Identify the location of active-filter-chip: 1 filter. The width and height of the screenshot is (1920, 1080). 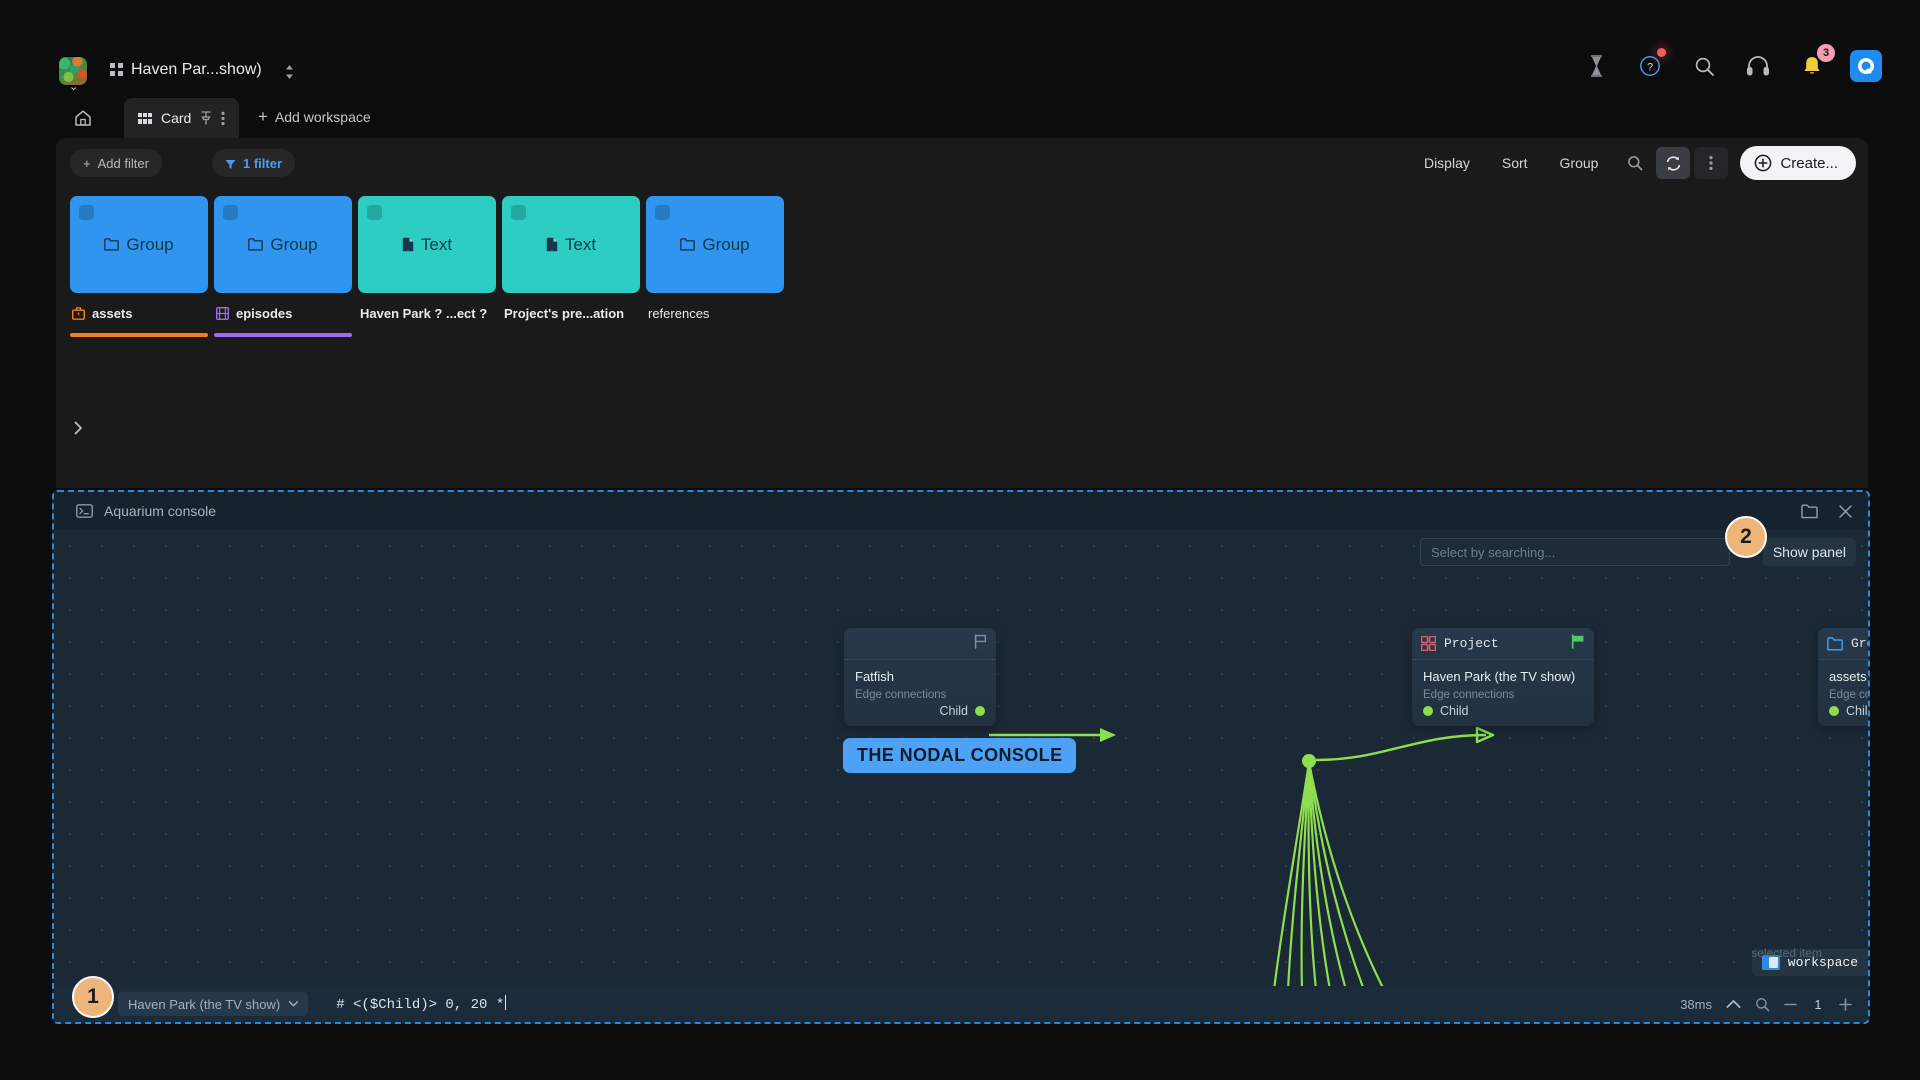
(254, 163).